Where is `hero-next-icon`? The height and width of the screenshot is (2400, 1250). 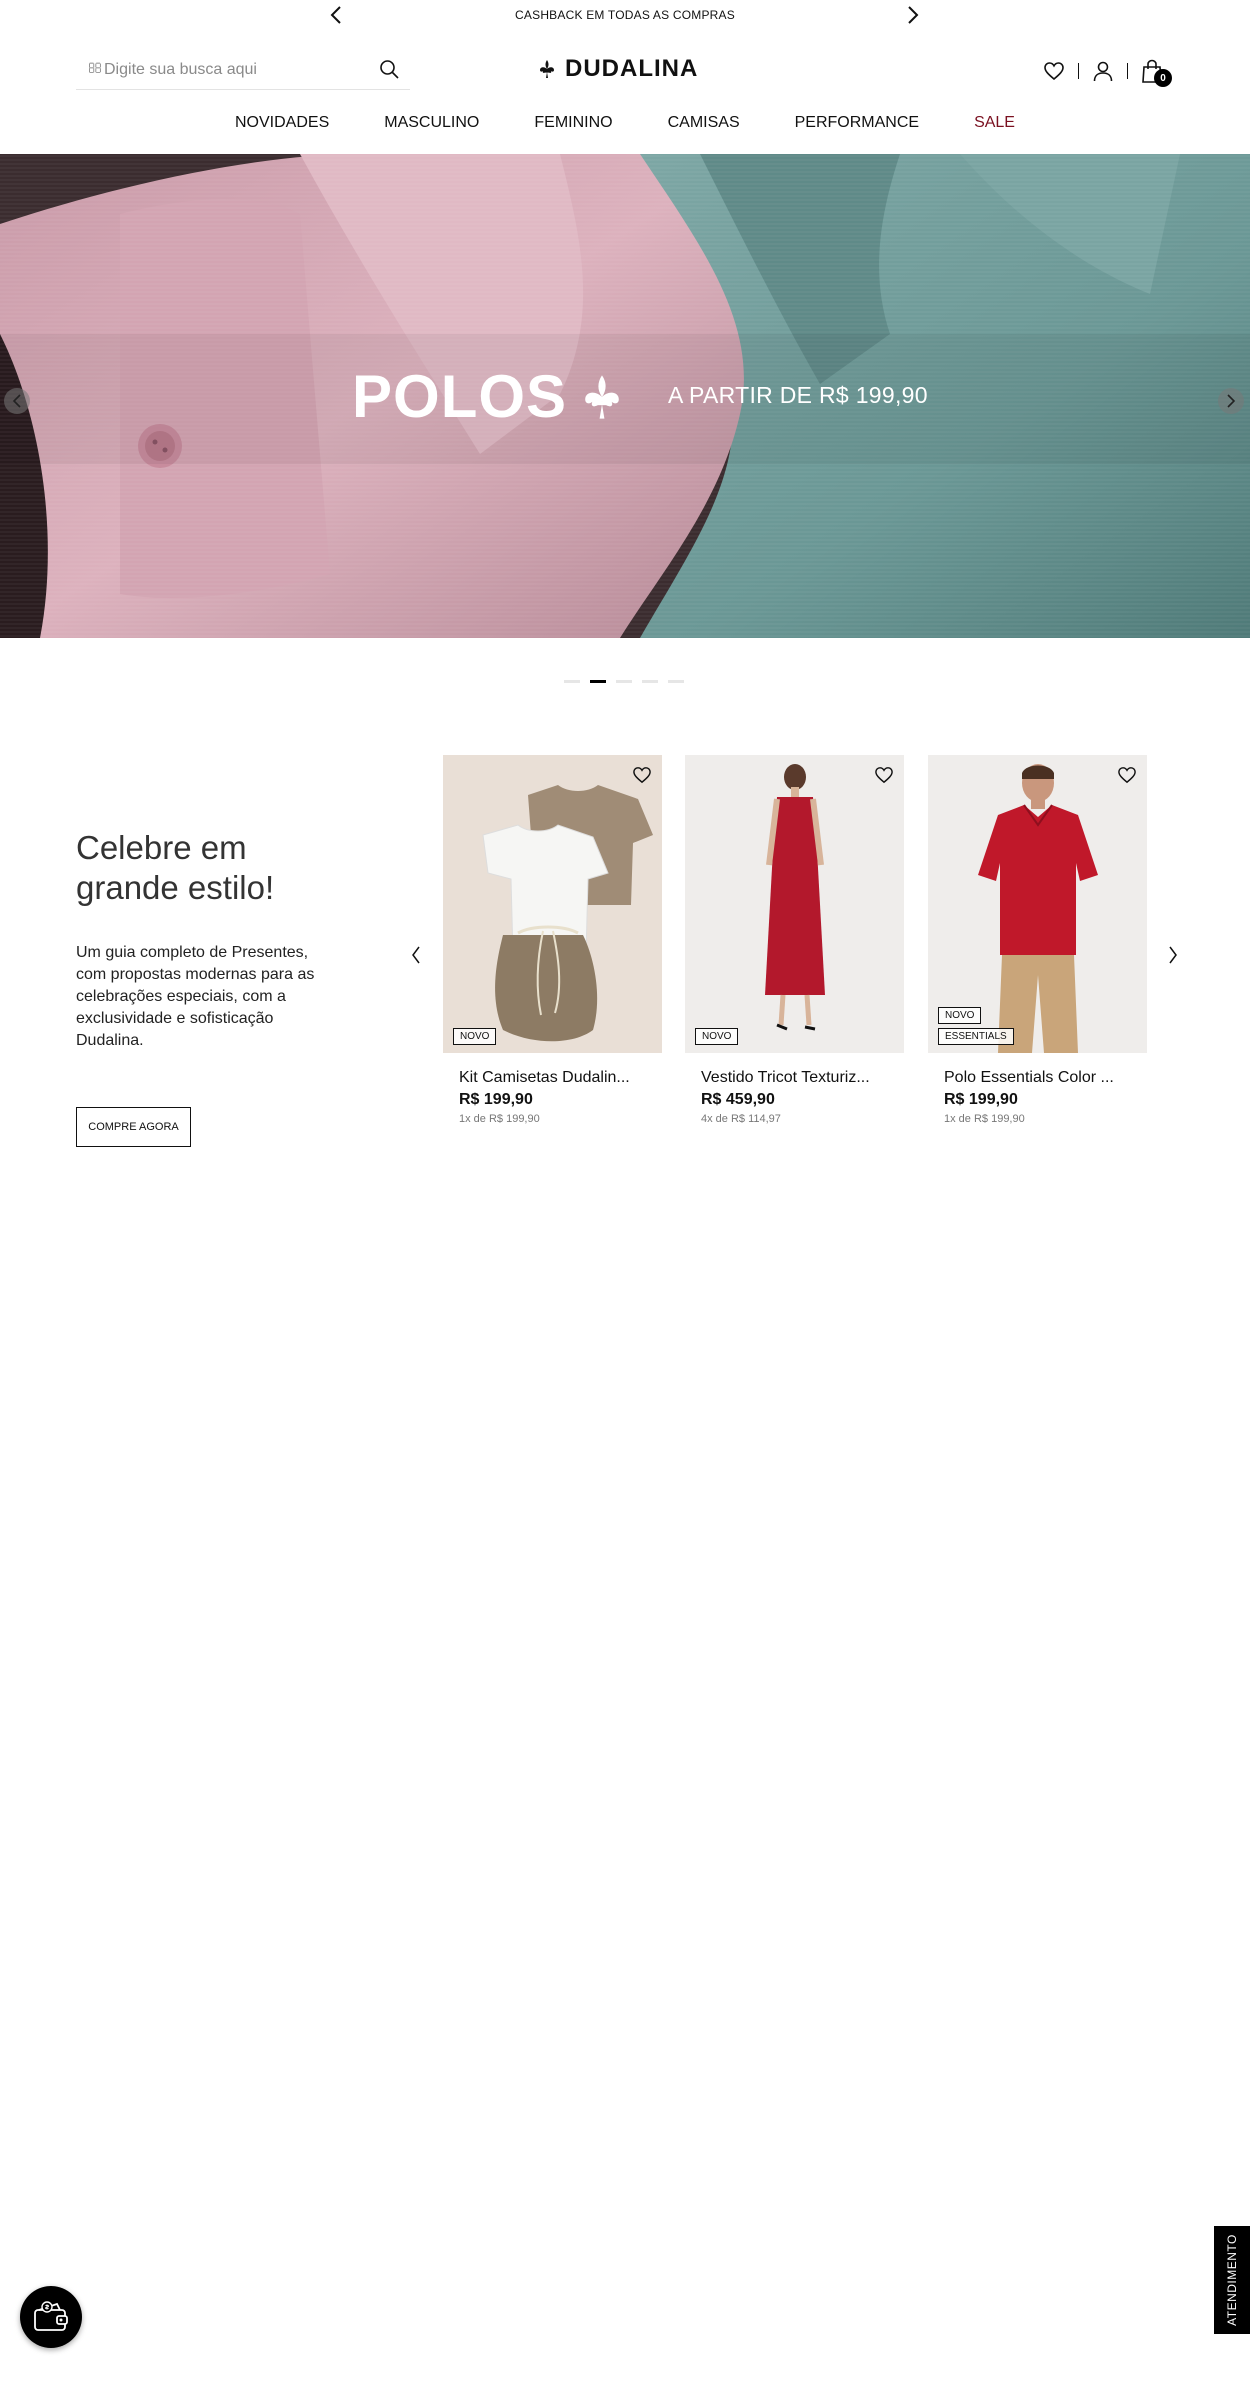 hero-next-icon is located at coordinates (1231, 401).